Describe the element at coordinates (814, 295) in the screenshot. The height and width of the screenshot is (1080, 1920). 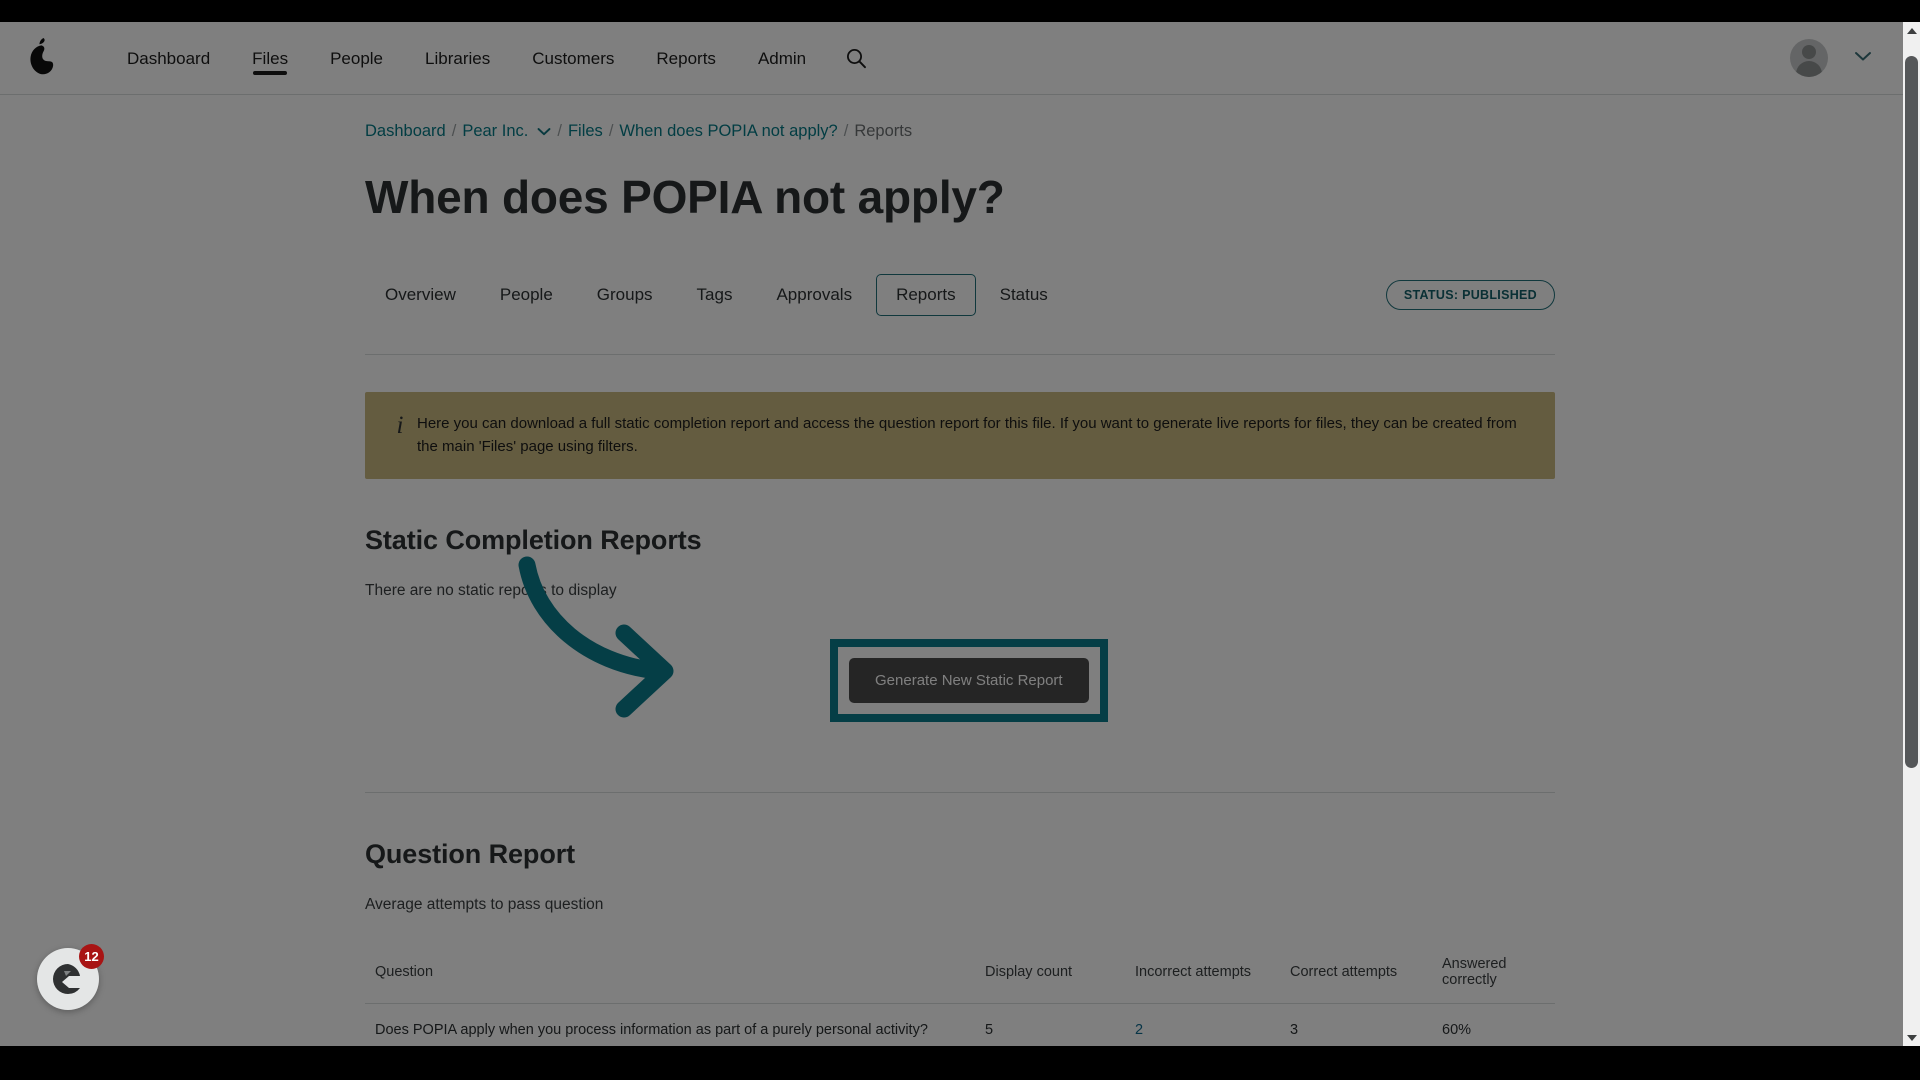
I see `tab-approvals: Approvals` at that location.